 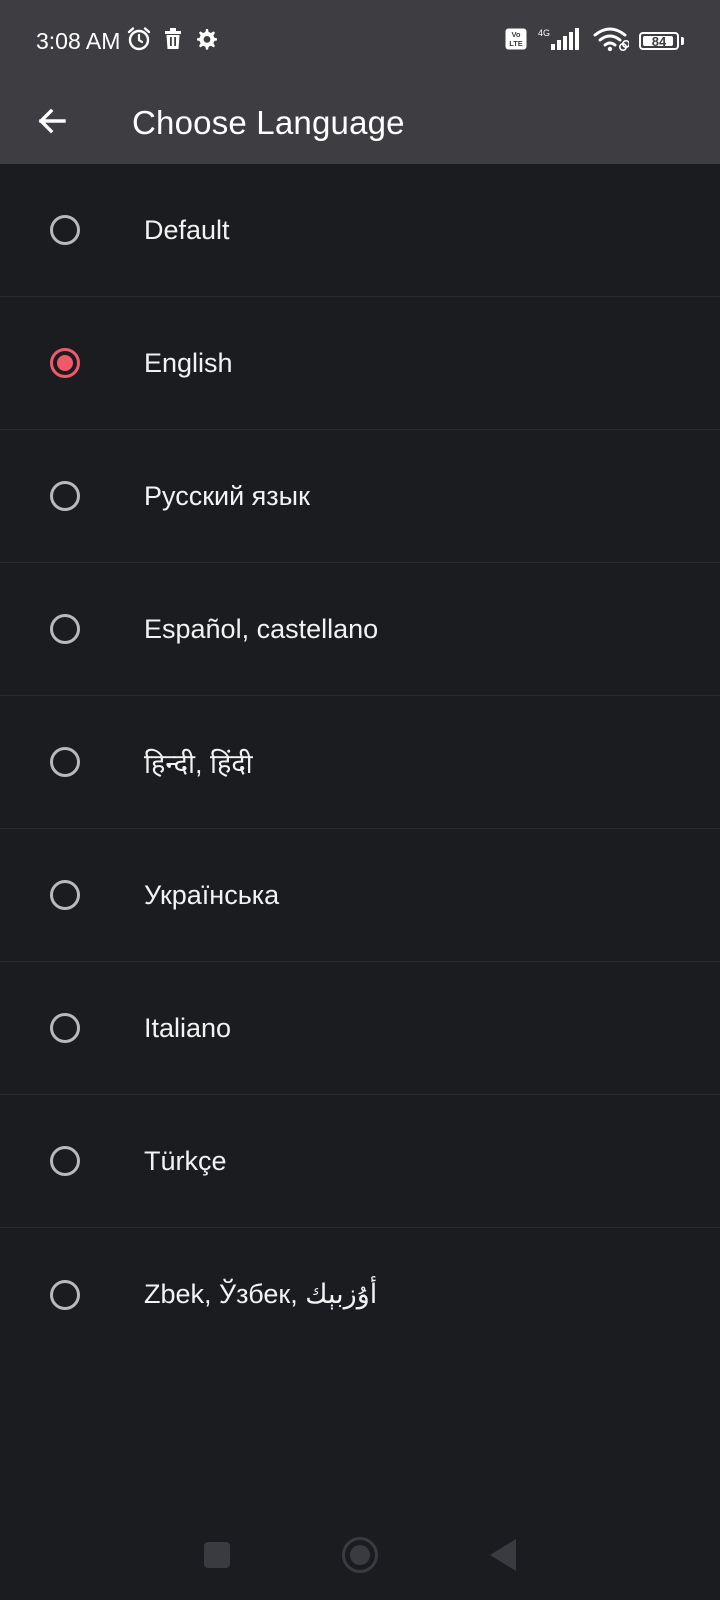 I want to click on arrow-back-icon, so click(x=52, y=123).